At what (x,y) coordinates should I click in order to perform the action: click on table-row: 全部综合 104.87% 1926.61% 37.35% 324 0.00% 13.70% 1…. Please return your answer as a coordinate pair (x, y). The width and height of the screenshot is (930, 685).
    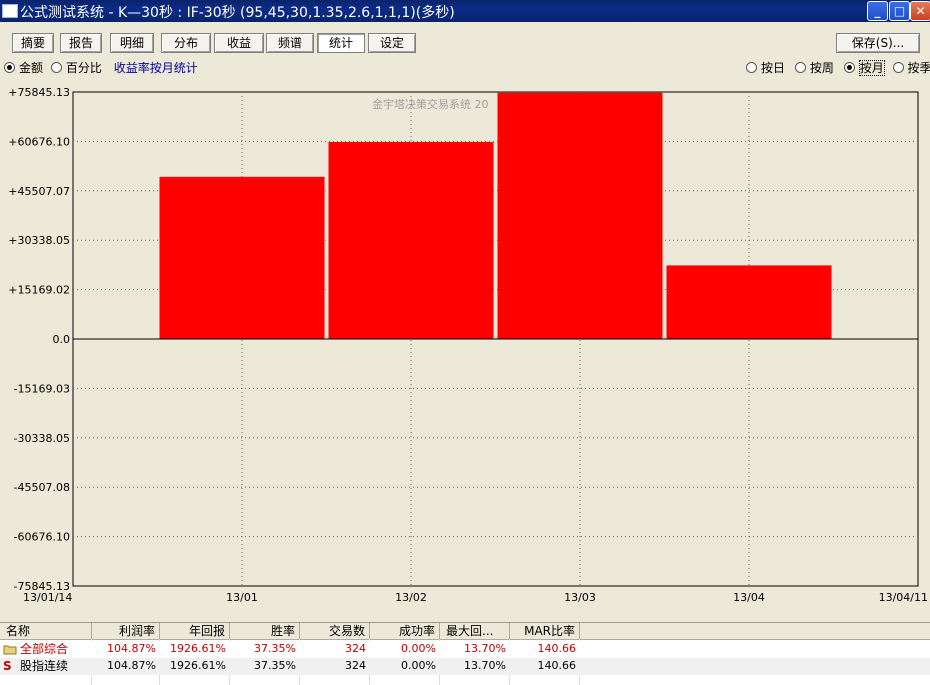
    Looking at the image, I should click on (465, 649).